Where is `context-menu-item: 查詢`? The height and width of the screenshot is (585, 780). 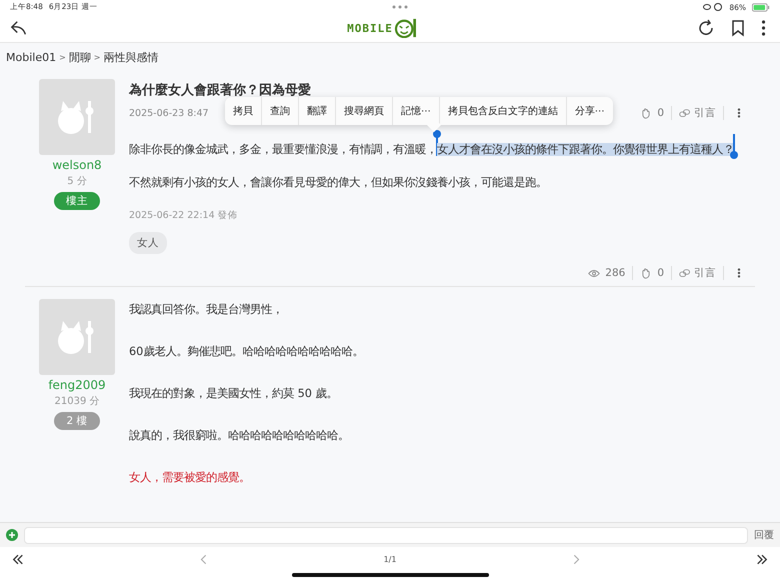 context-menu-item: 查詢 is located at coordinates (279, 111).